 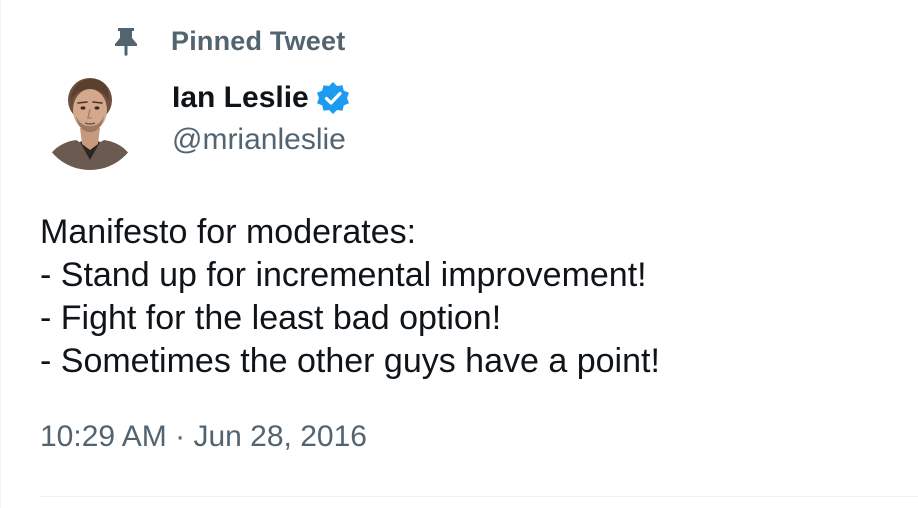 I want to click on pin-icon, so click(x=126, y=41).